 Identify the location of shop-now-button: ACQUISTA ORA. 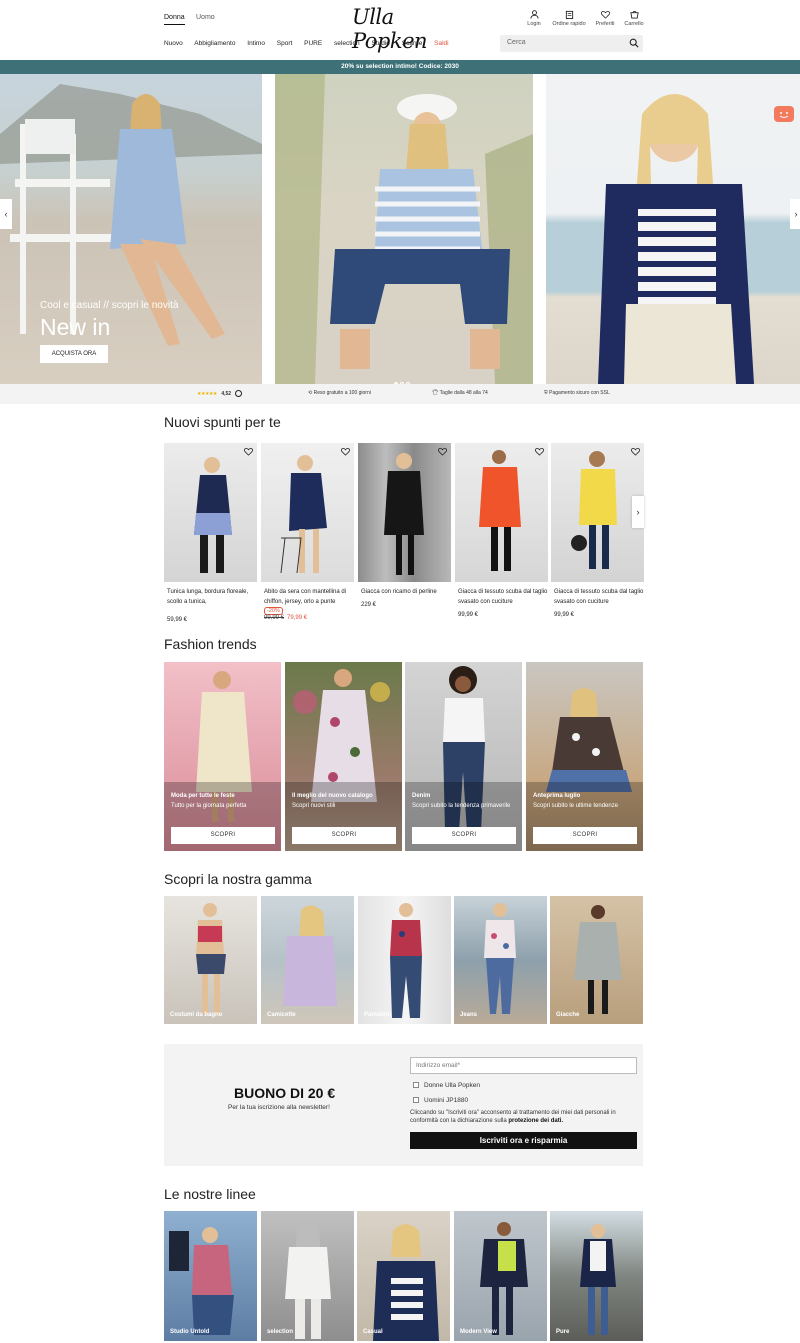
(74, 354).